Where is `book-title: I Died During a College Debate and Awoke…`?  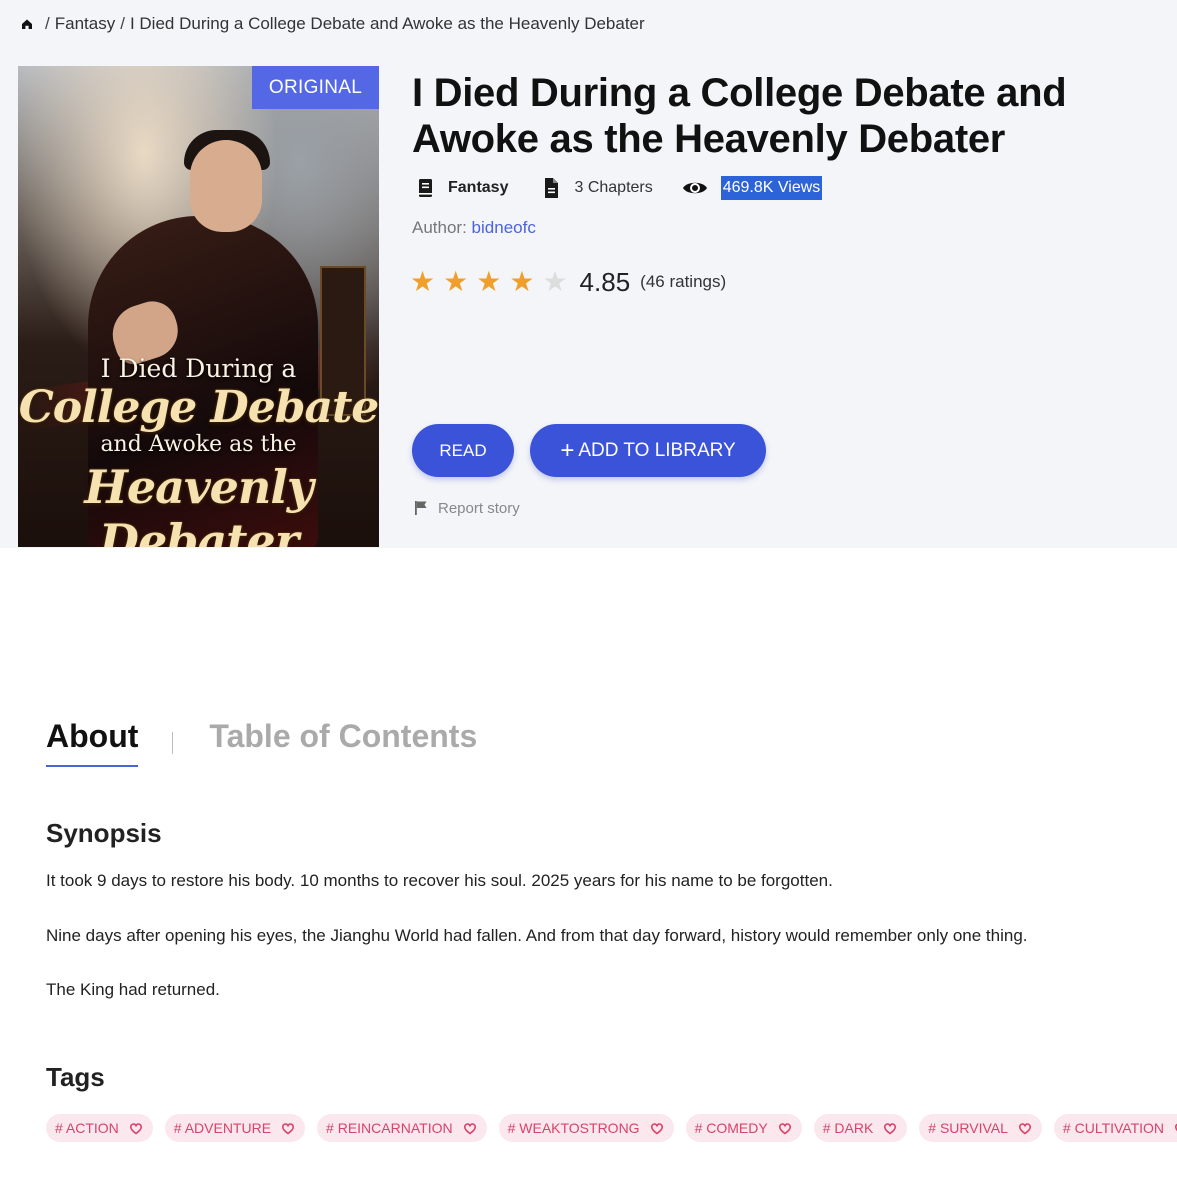
book-title: I Died During a College Debate and Awoke… is located at coordinates (739, 116).